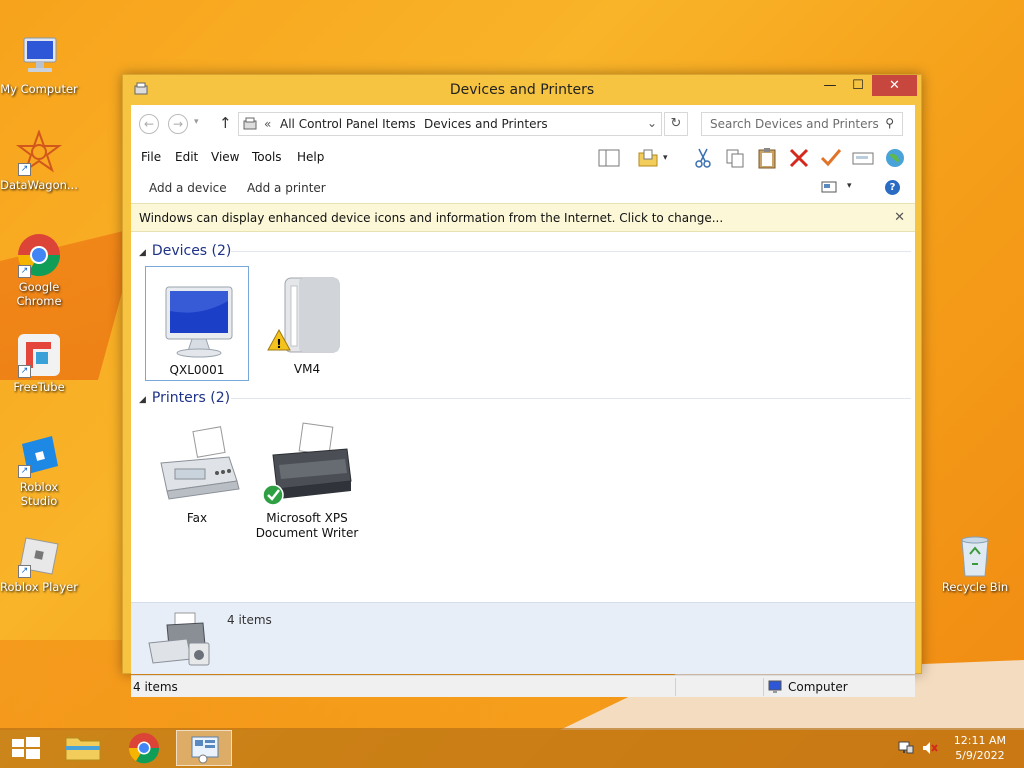 This screenshot has width=1024, height=768. Describe the element at coordinates (794, 124) in the screenshot. I see `search-placeholder: Search Devices and Printers` at that location.